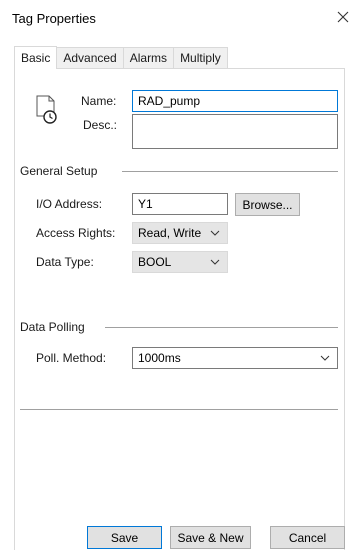  I want to click on tab-basic: Basic, so click(36, 57).